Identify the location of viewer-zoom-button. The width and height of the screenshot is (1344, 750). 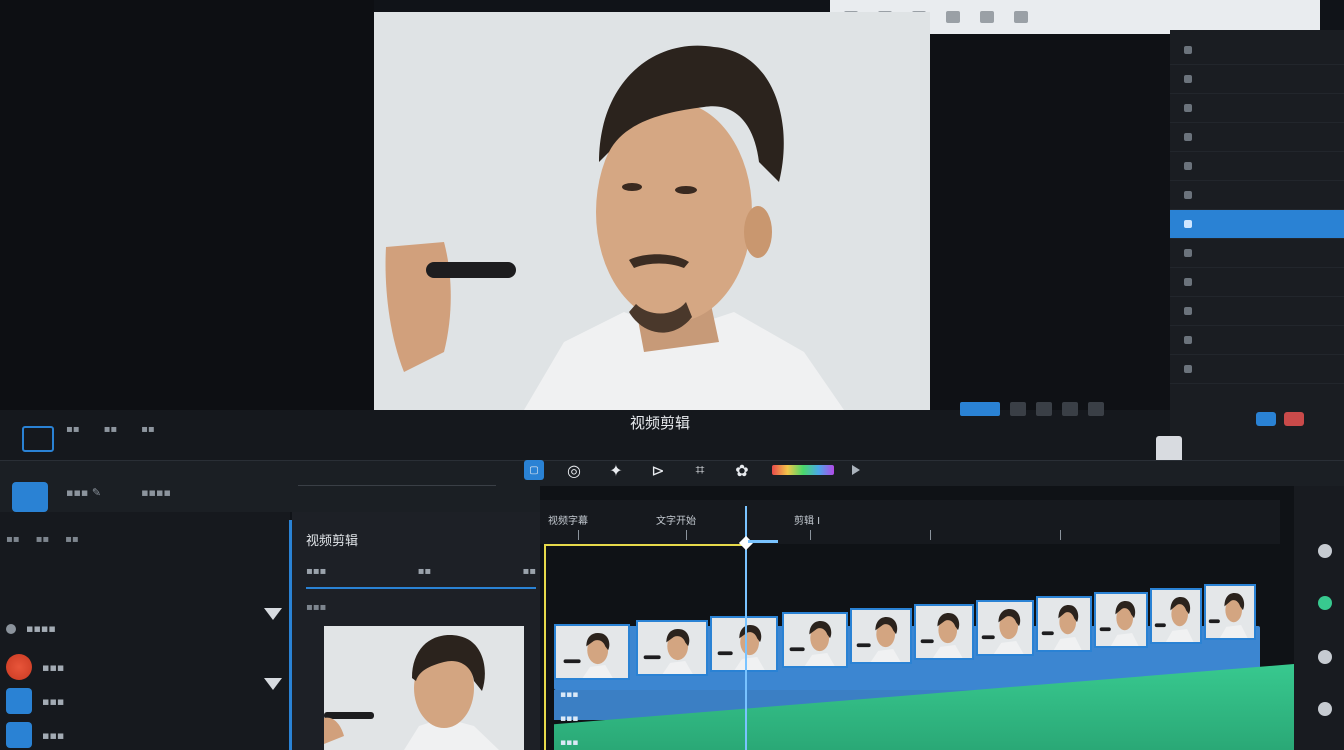
(980, 409).